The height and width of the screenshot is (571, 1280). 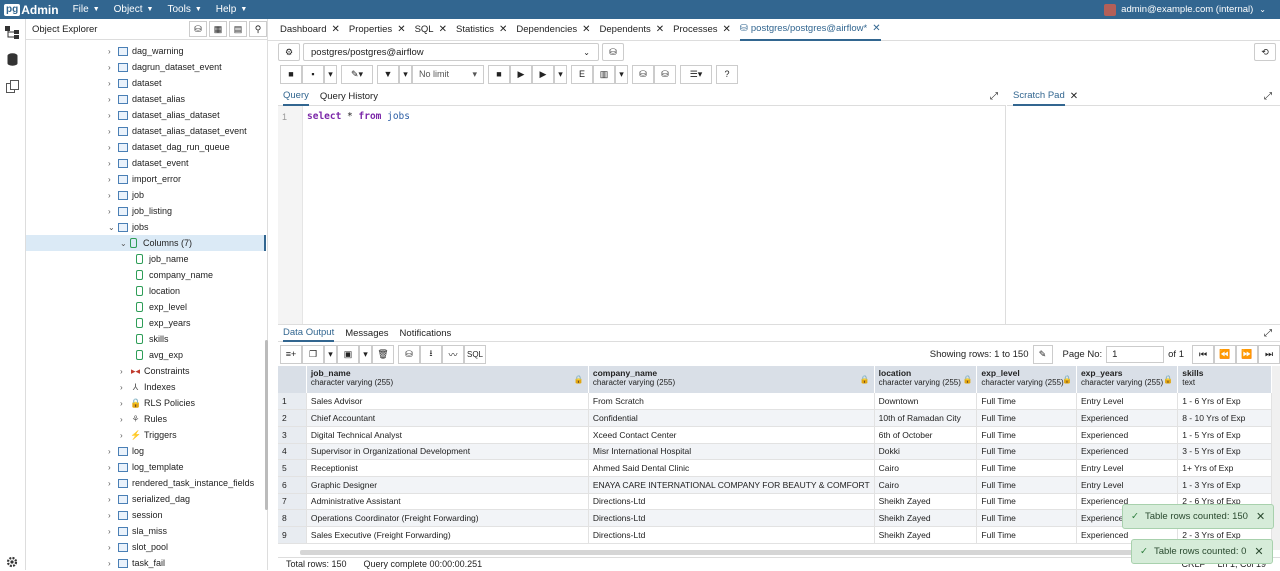 I want to click on row-number: 6, so click(x=292, y=485).